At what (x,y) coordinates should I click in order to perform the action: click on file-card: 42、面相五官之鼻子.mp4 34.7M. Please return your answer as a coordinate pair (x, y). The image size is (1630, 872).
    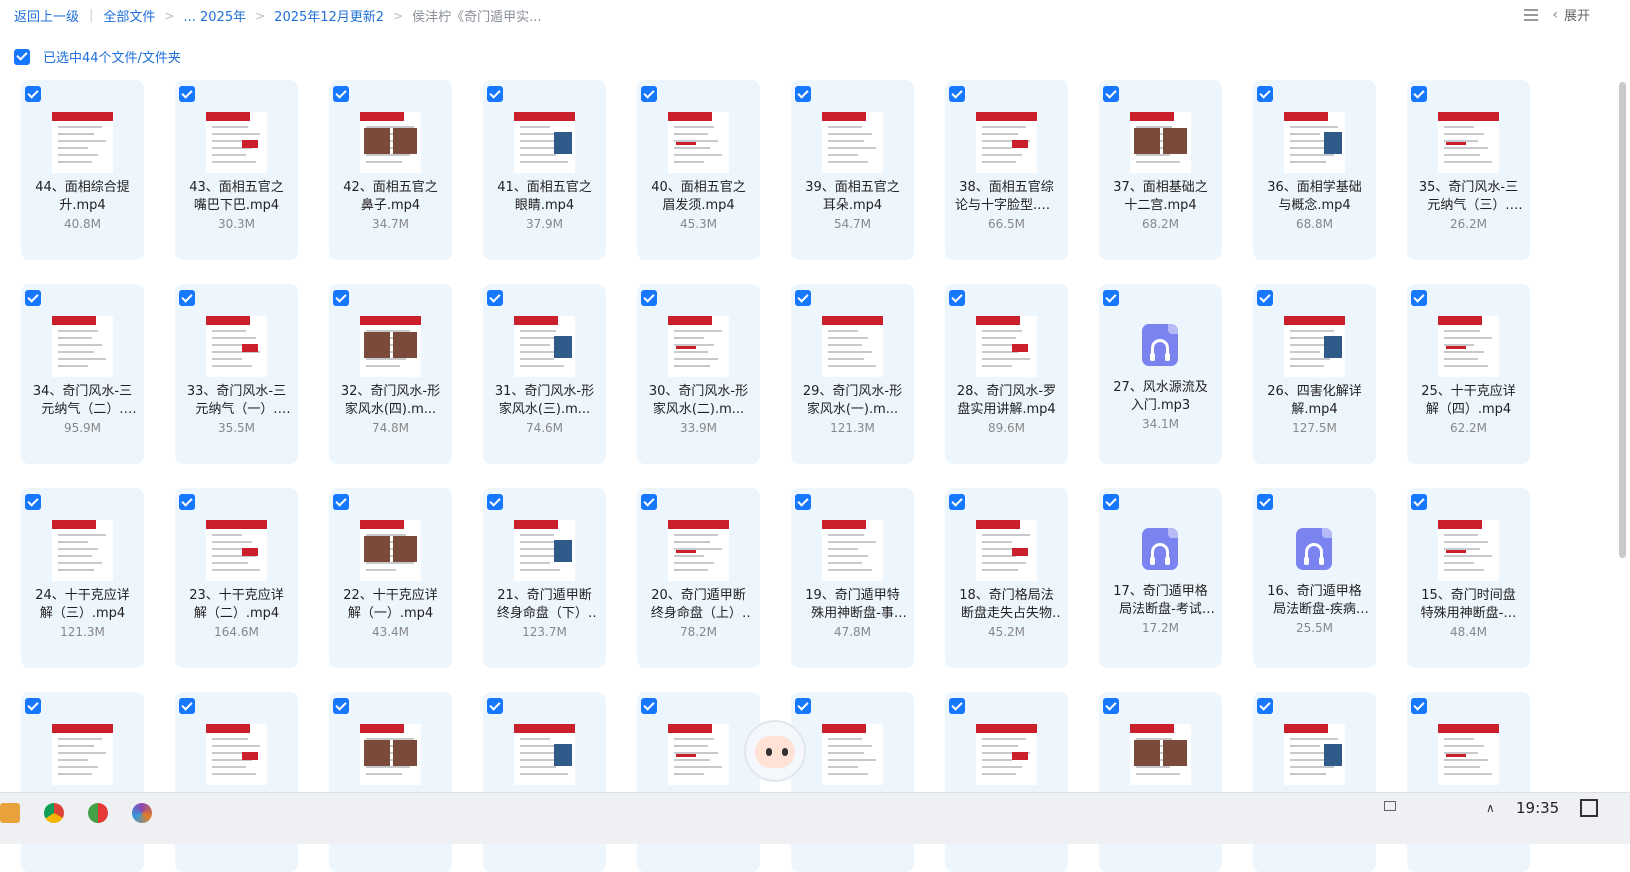
    Looking at the image, I should click on (390, 170).